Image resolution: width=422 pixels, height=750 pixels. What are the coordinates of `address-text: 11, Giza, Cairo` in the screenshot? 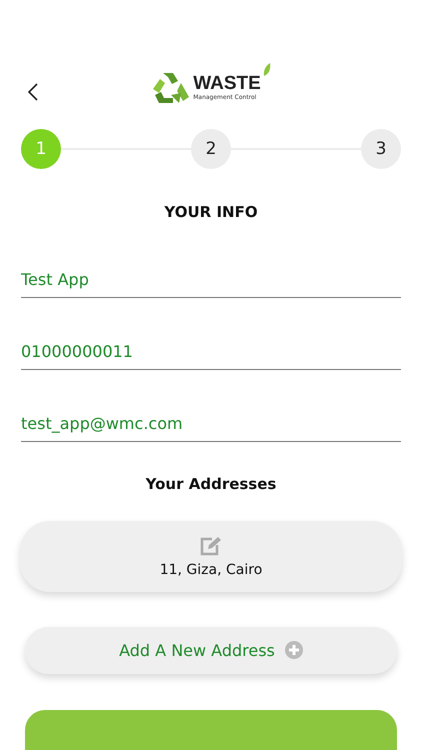 It's located at (211, 570).